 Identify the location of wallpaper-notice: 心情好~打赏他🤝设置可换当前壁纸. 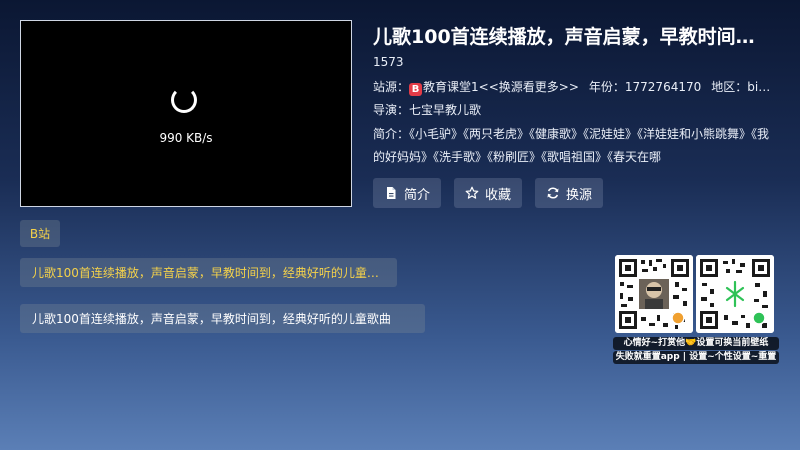
(696, 343).